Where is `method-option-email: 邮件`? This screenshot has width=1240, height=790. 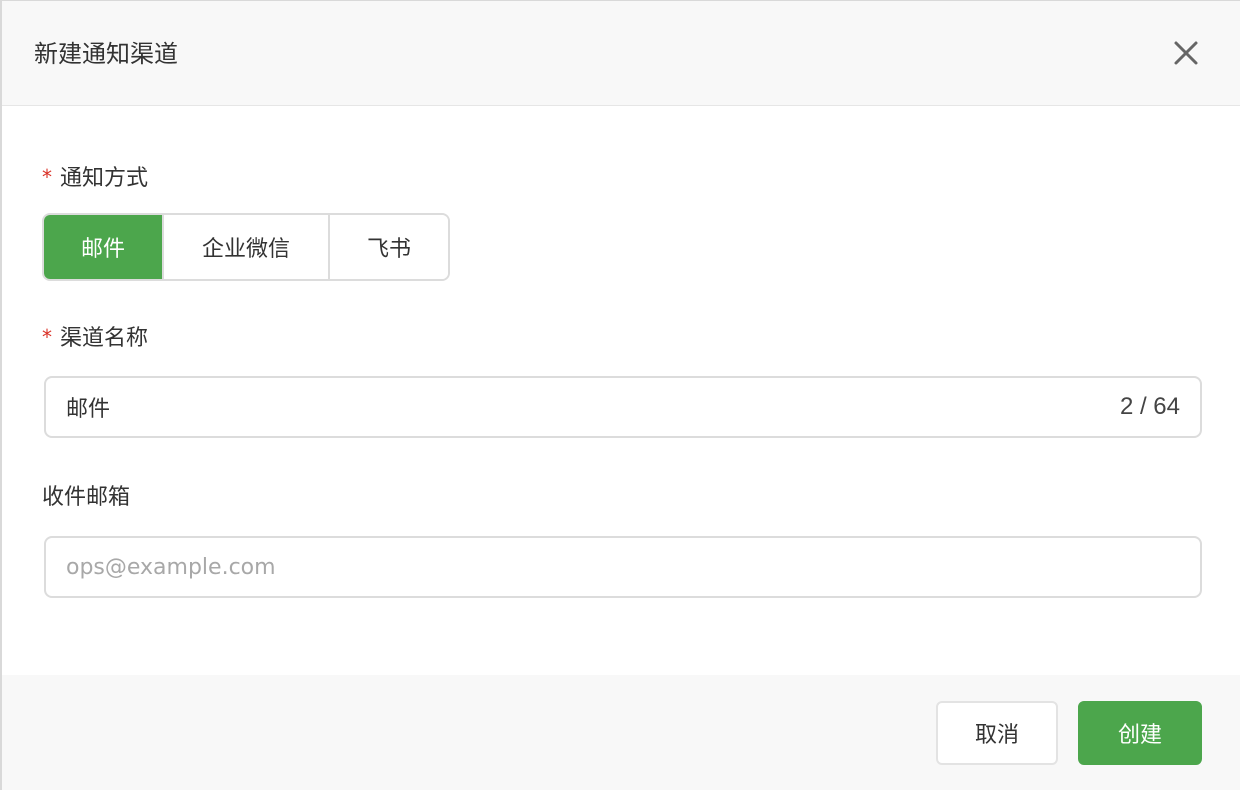
method-option-email: 邮件 is located at coordinates (103, 247).